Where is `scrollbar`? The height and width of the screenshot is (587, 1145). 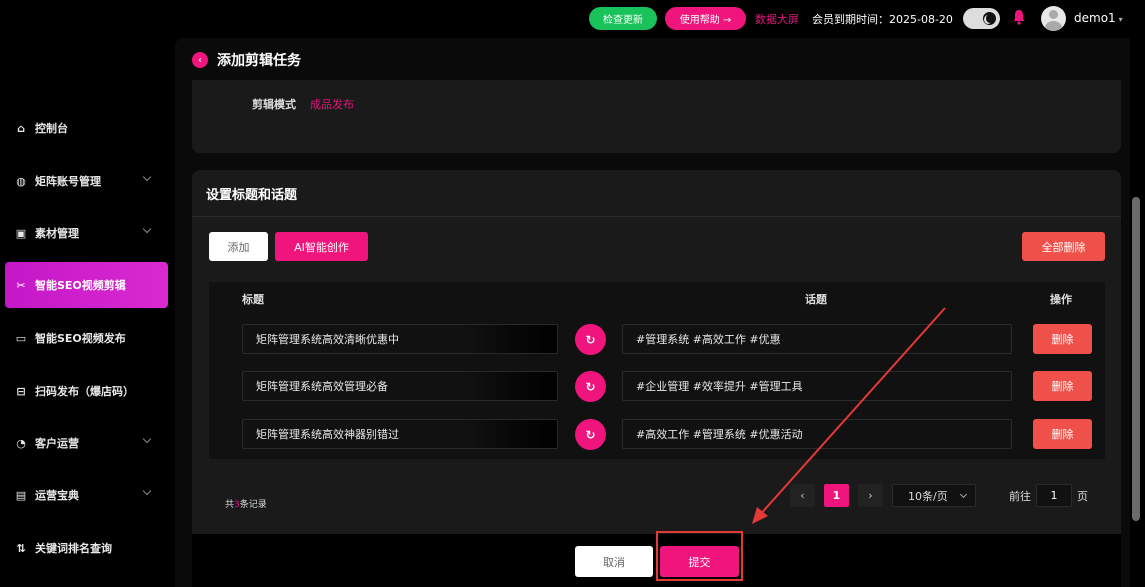 scrollbar is located at coordinates (1136, 359).